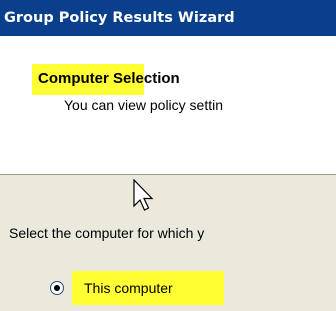 The height and width of the screenshot is (311, 336). Describe the element at coordinates (143, 195) in the screenshot. I see `mouse-pointer-icon` at that location.